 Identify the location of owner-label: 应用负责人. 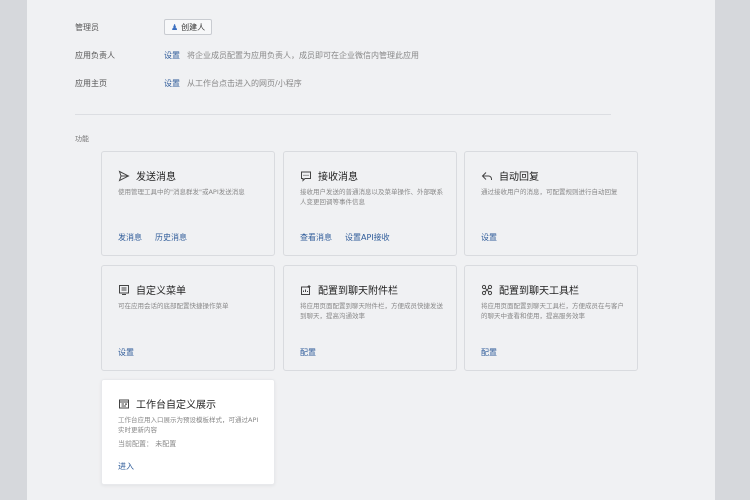
(95, 55).